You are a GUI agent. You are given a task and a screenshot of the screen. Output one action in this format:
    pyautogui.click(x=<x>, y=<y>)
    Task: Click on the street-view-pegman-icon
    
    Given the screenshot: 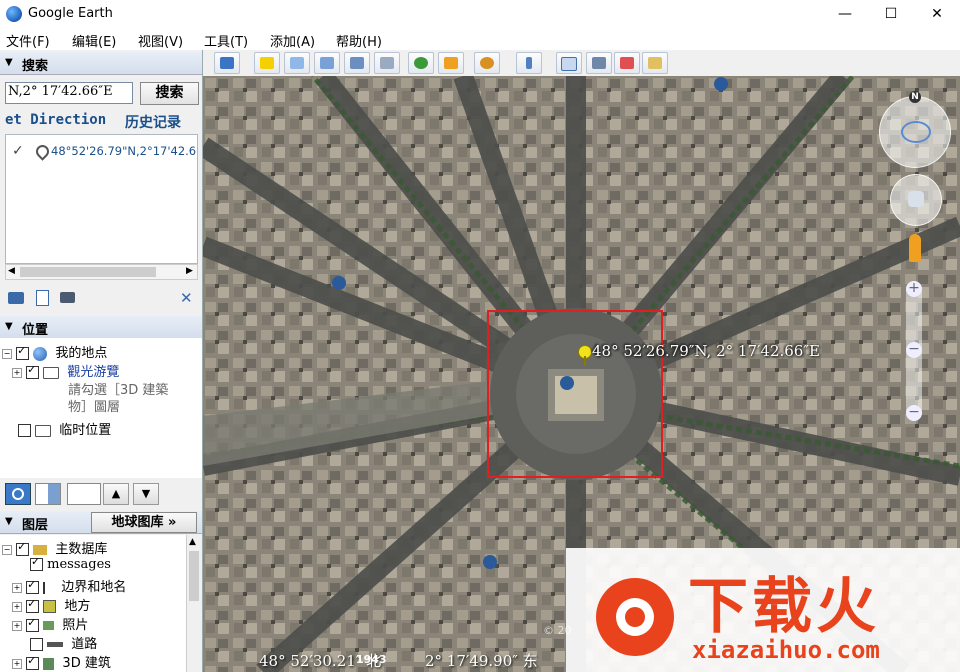 What is the action you would take?
    pyautogui.click(x=915, y=248)
    